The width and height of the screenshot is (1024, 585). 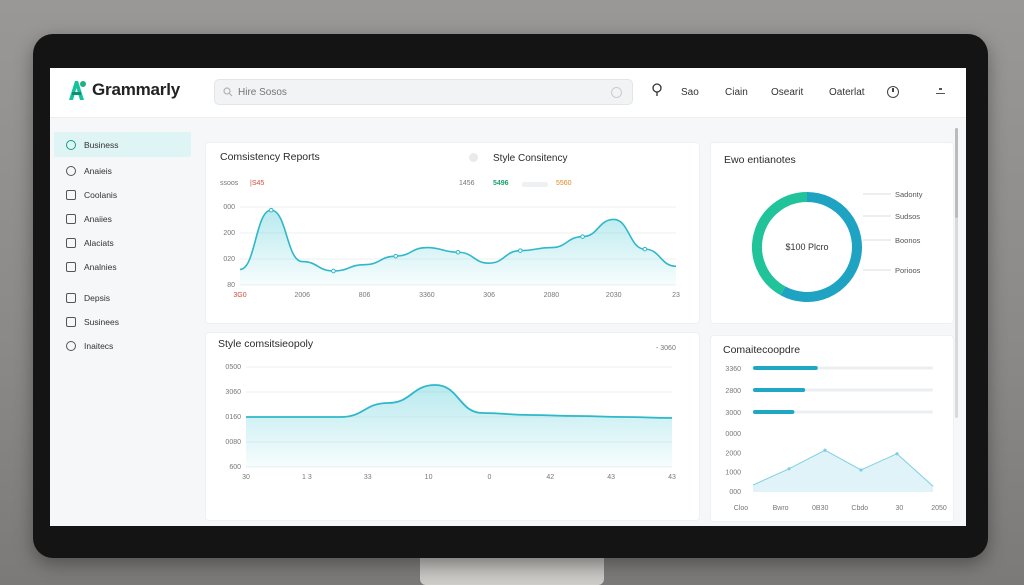 What do you see at coordinates (122, 266) in the screenshot?
I see `sidebar-item-analnies: Analnies` at bounding box center [122, 266].